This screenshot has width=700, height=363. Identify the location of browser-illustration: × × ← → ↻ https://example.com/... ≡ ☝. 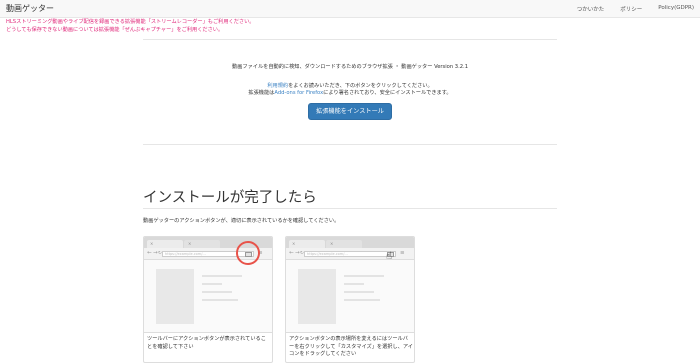
(350, 285).